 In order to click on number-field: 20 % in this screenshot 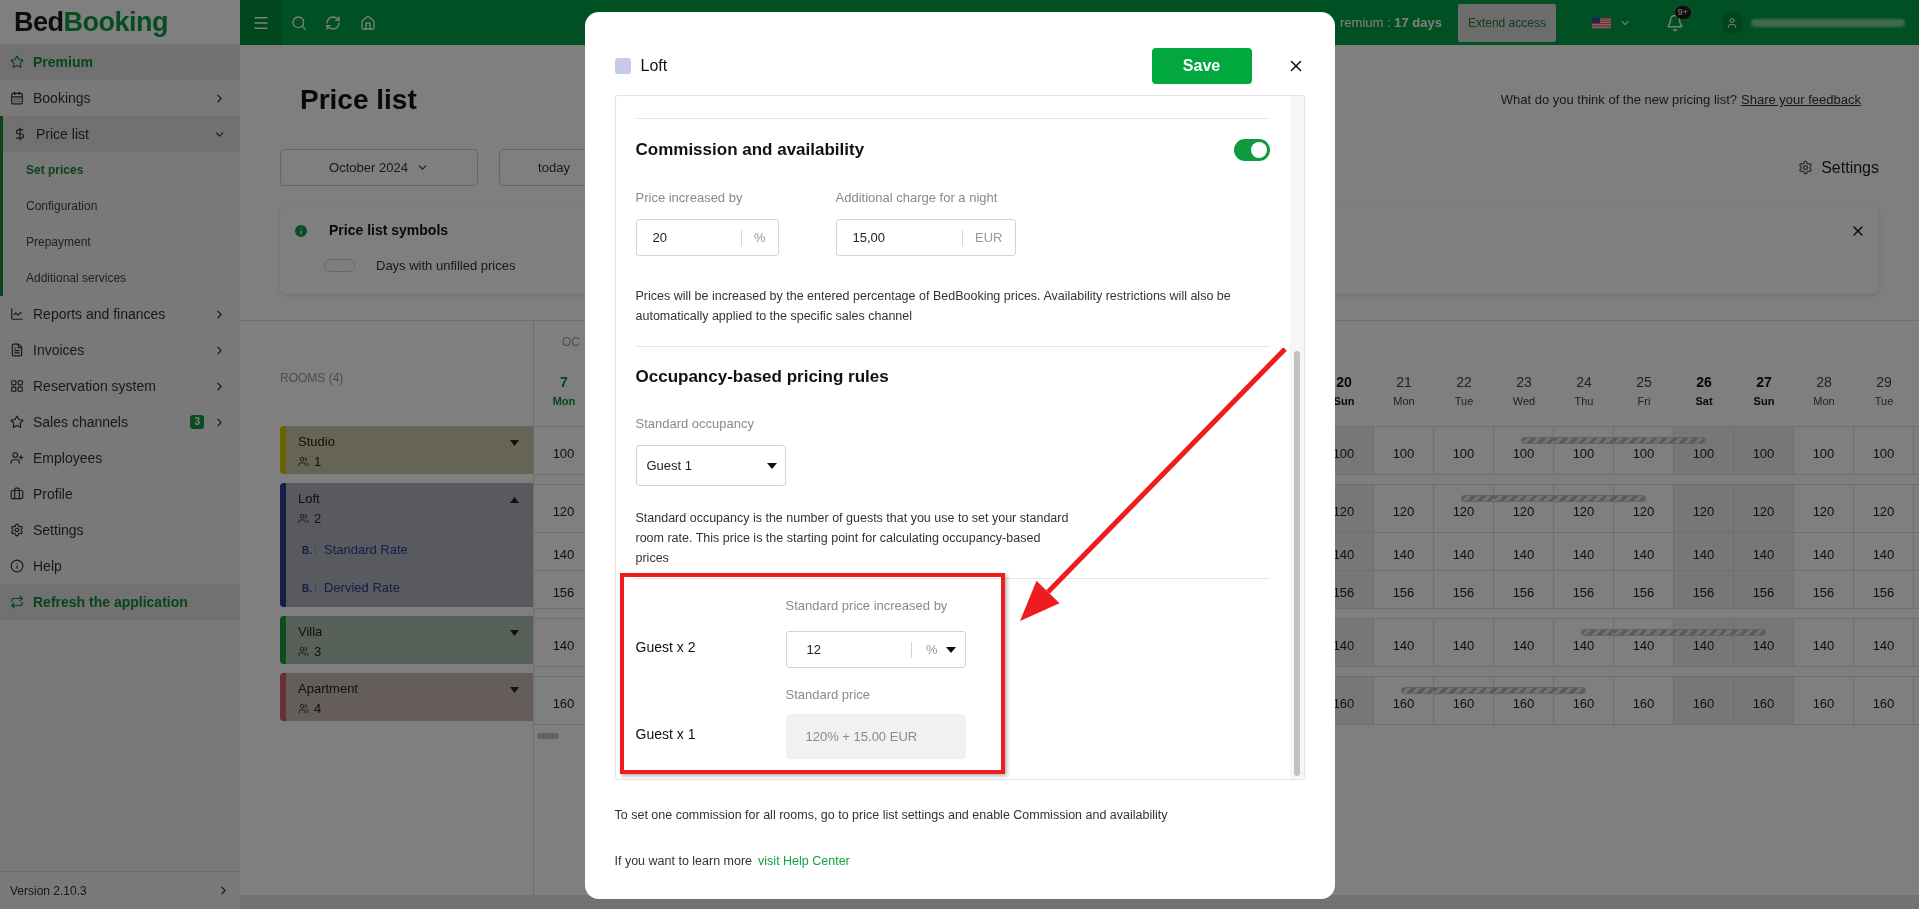, I will do `click(707, 237)`.